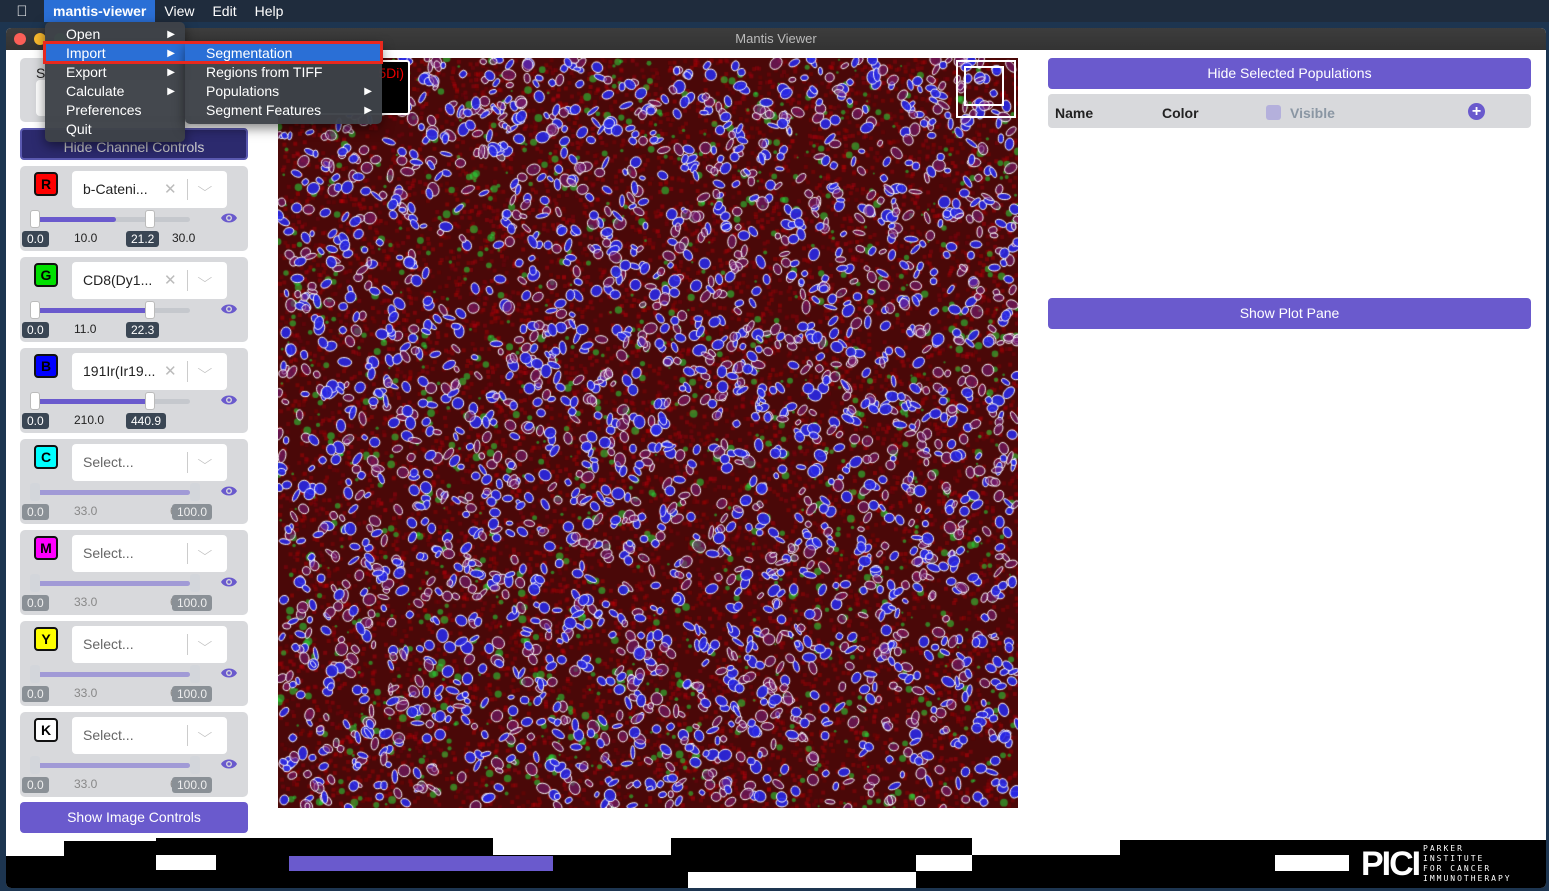  Describe the element at coordinates (1273, 112) in the screenshot. I see `visible-all-checkbox` at that location.